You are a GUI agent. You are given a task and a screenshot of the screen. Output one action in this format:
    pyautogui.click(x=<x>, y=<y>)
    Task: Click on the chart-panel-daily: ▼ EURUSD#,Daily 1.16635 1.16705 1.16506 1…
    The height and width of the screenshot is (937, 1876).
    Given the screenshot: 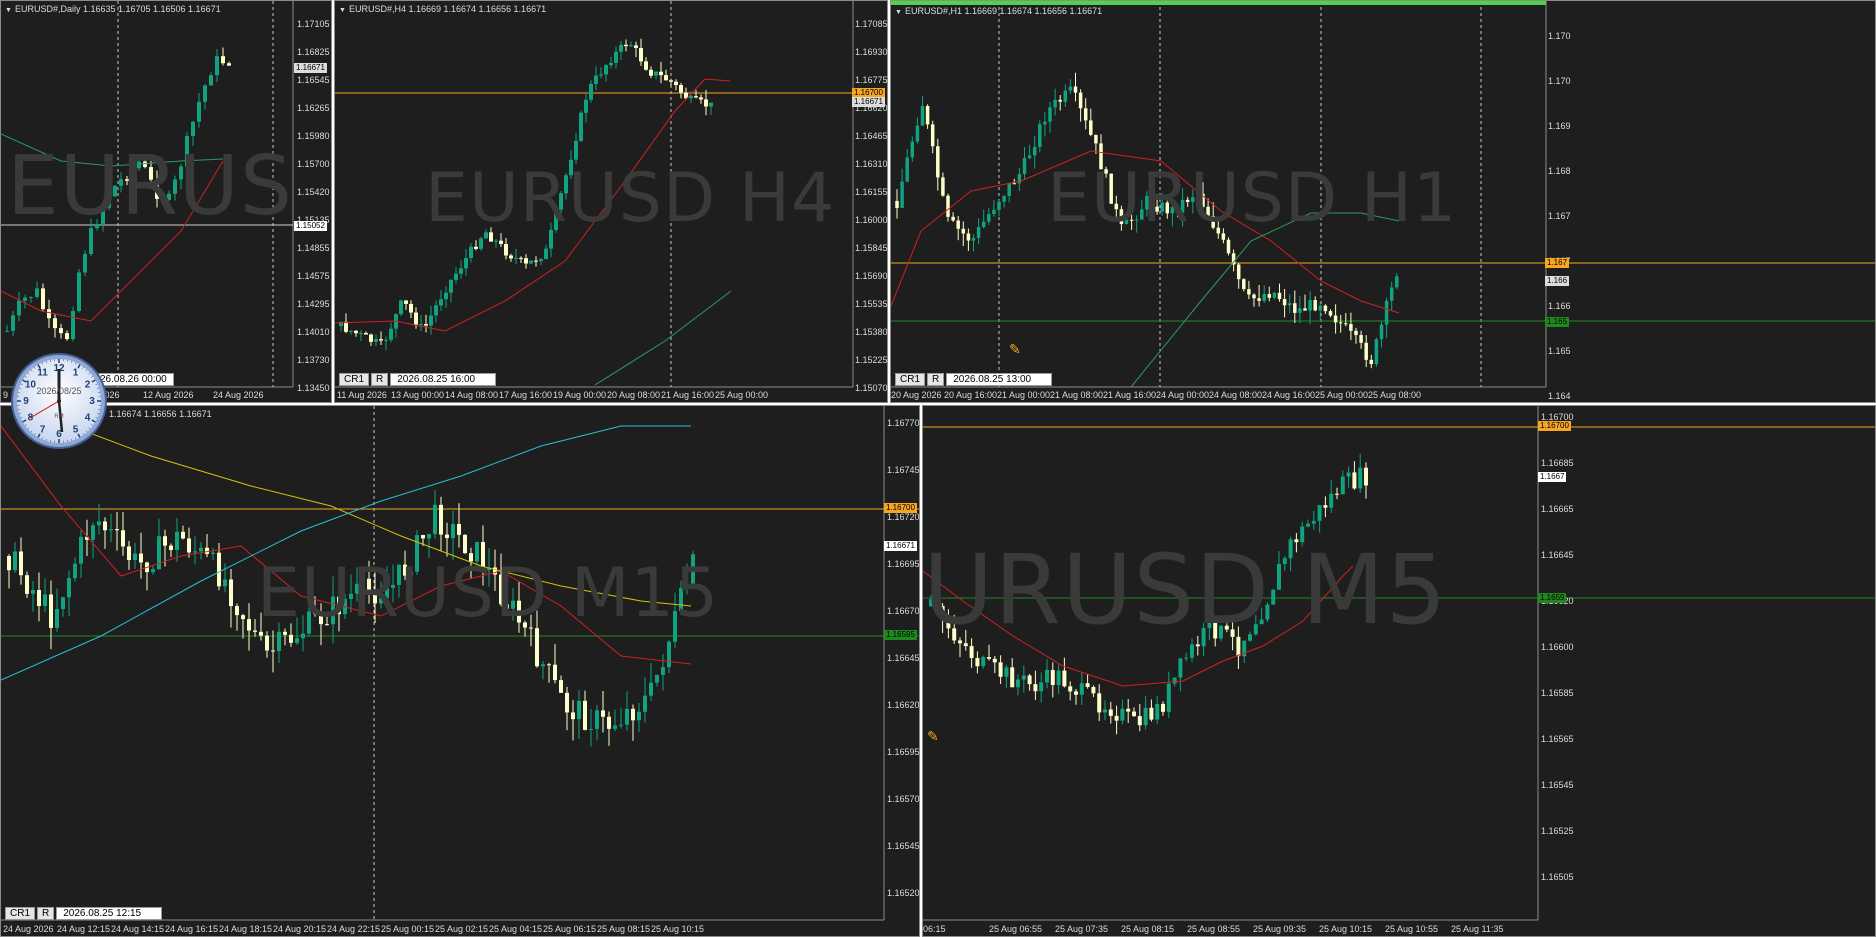 What is the action you would take?
    pyautogui.click(x=166, y=201)
    